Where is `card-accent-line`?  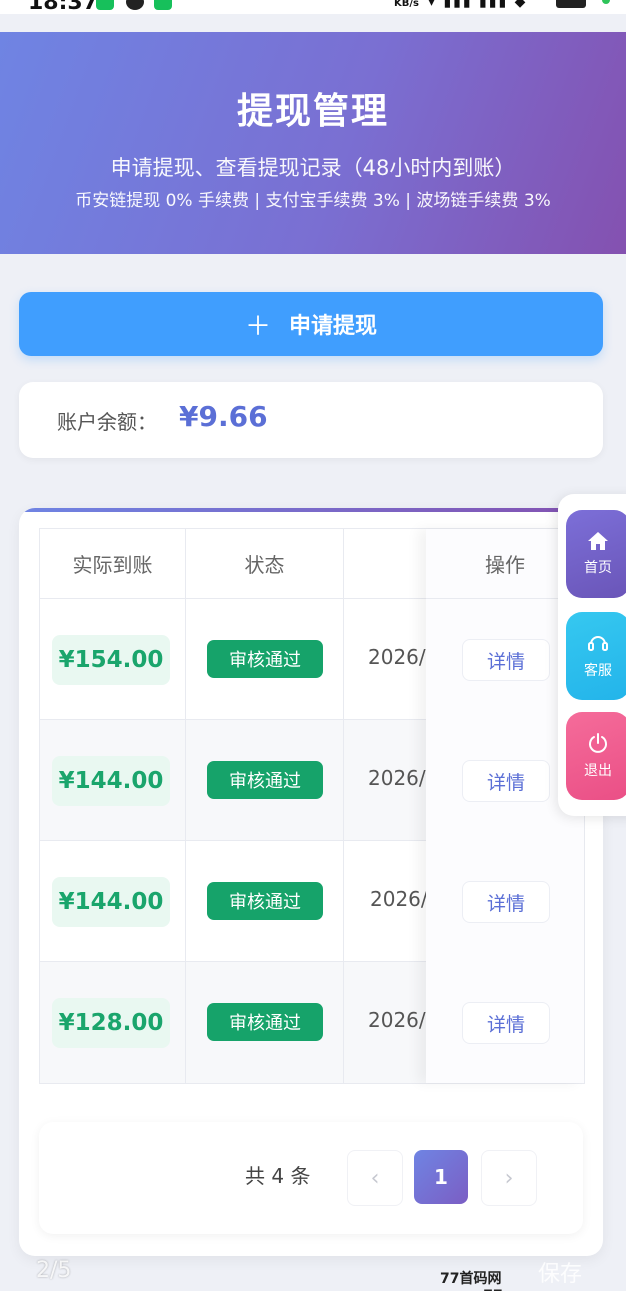
card-accent-line is located at coordinates (311, 510).